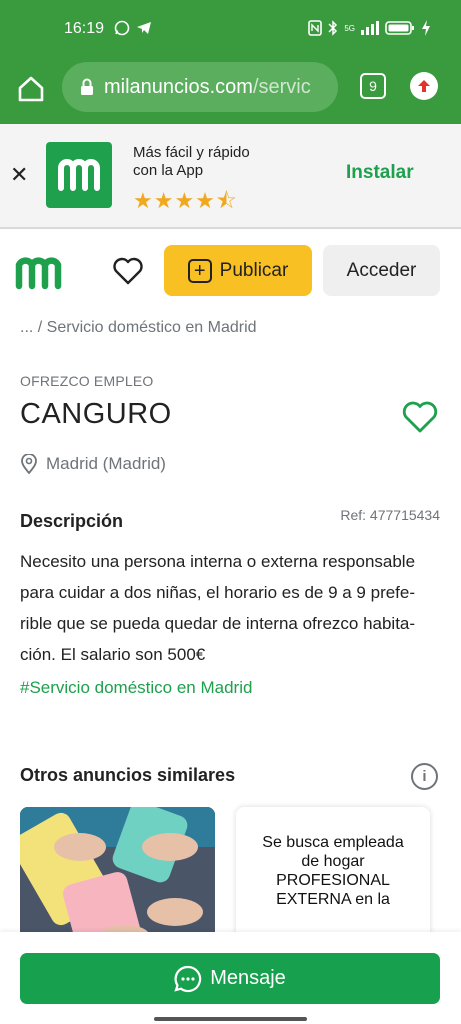 This screenshot has height=1024, width=461. I want to click on site-logo, so click(39, 271).